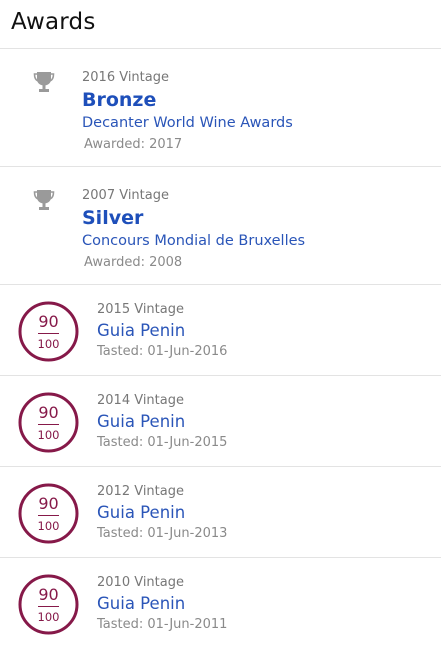 Image resolution: width=441 pixels, height=649 pixels. Describe the element at coordinates (113, 218) in the screenshot. I see `award-medal: Silver` at that location.